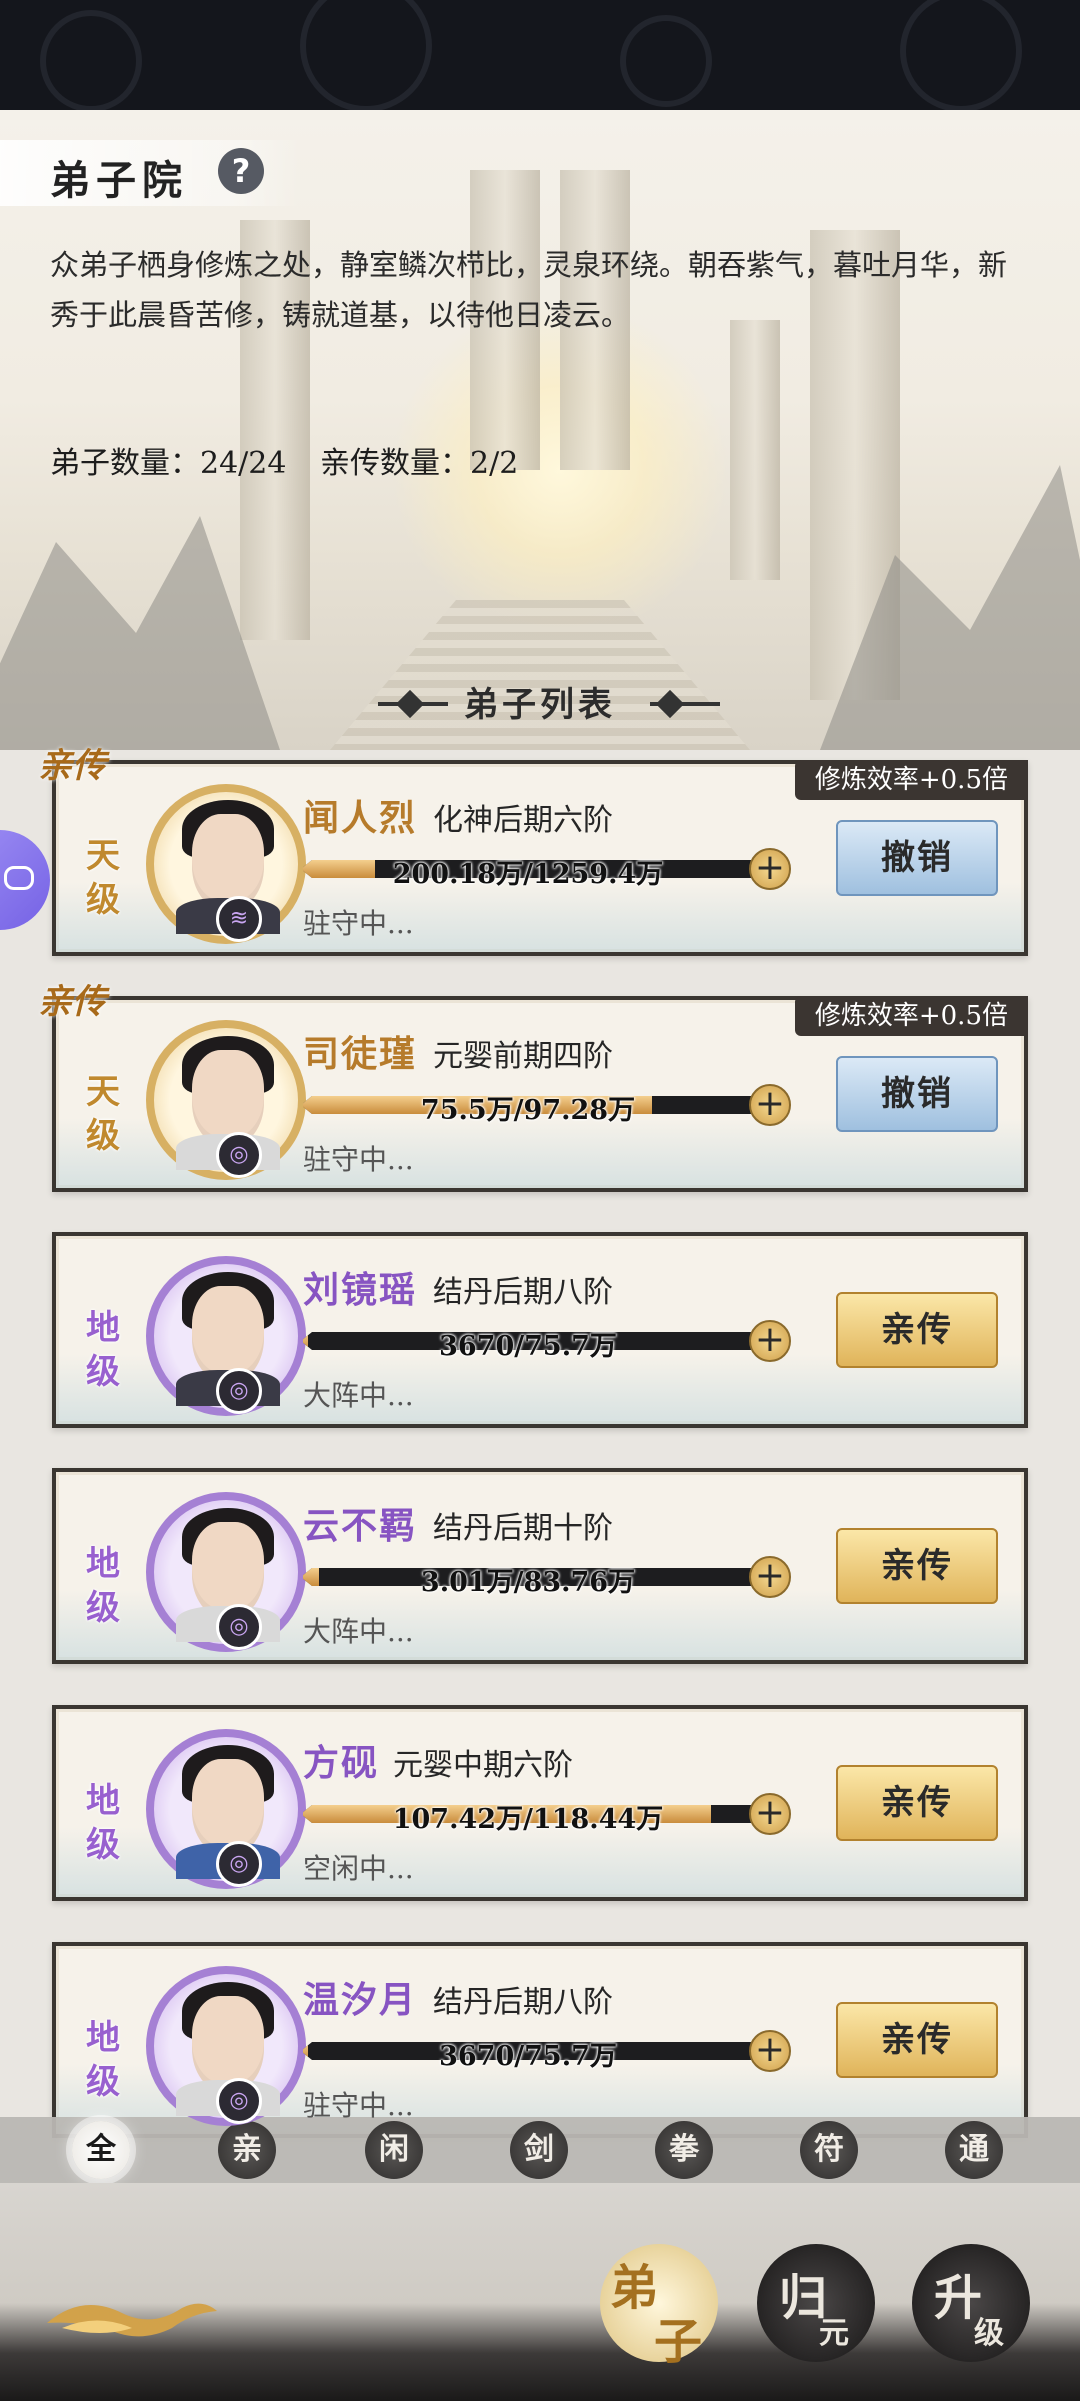 Image resolution: width=1080 pixels, height=2401 pixels. What do you see at coordinates (239, 919) in the screenshot?
I see `wind-icon: ≋` at bounding box center [239, 919].